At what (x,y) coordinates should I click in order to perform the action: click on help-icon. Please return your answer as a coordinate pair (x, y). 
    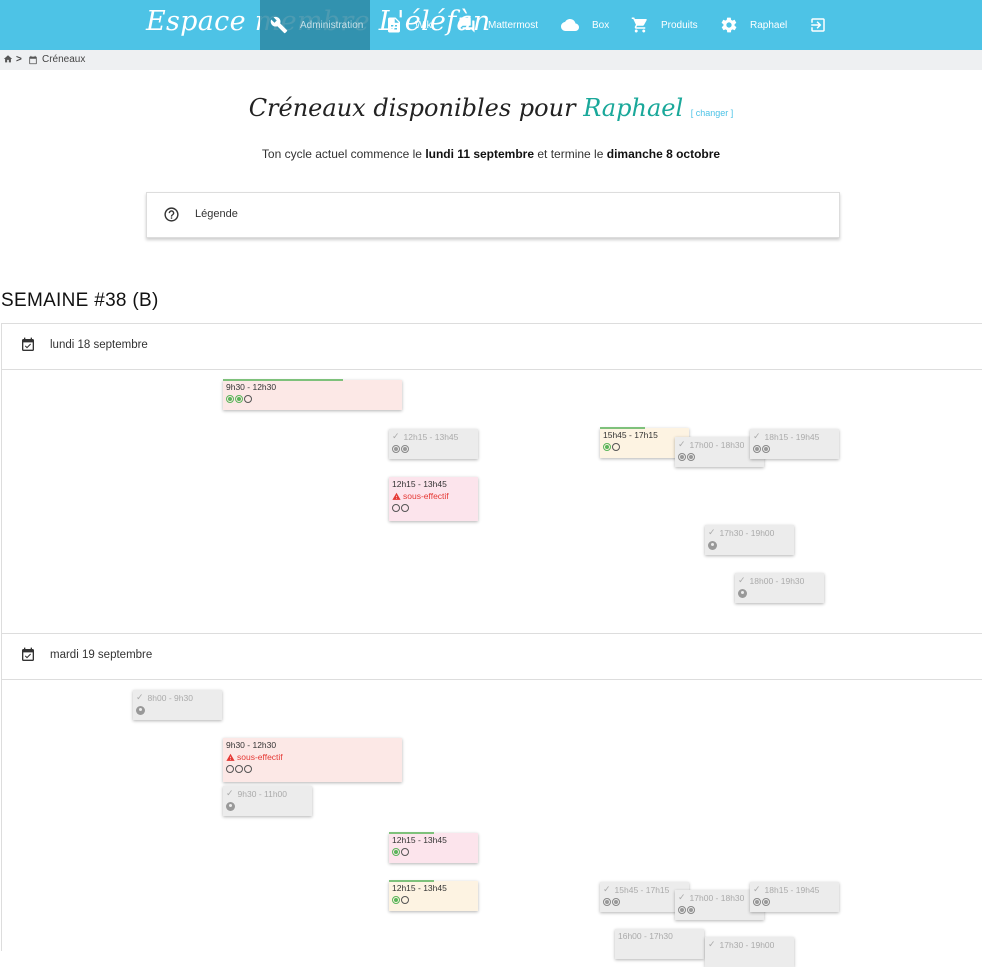
    Looking at the image, I should click on (171, 214).